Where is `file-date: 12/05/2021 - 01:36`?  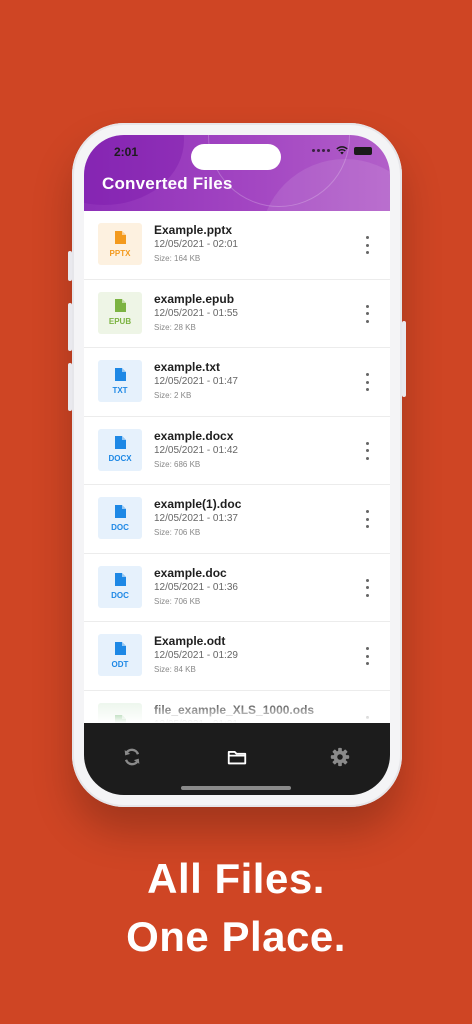 file-date: 12/05/2021 - 01:36 is located at coordinates (196, 587).